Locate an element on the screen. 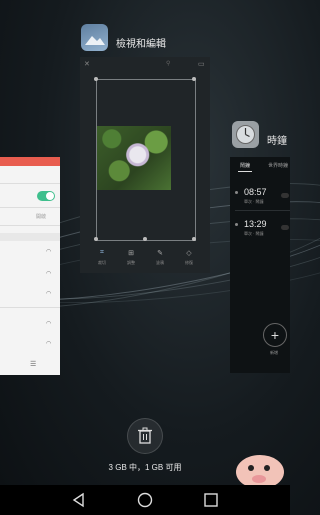 This screenshot has height=515, width=320. home-icon is located at coordinates (145, 500).